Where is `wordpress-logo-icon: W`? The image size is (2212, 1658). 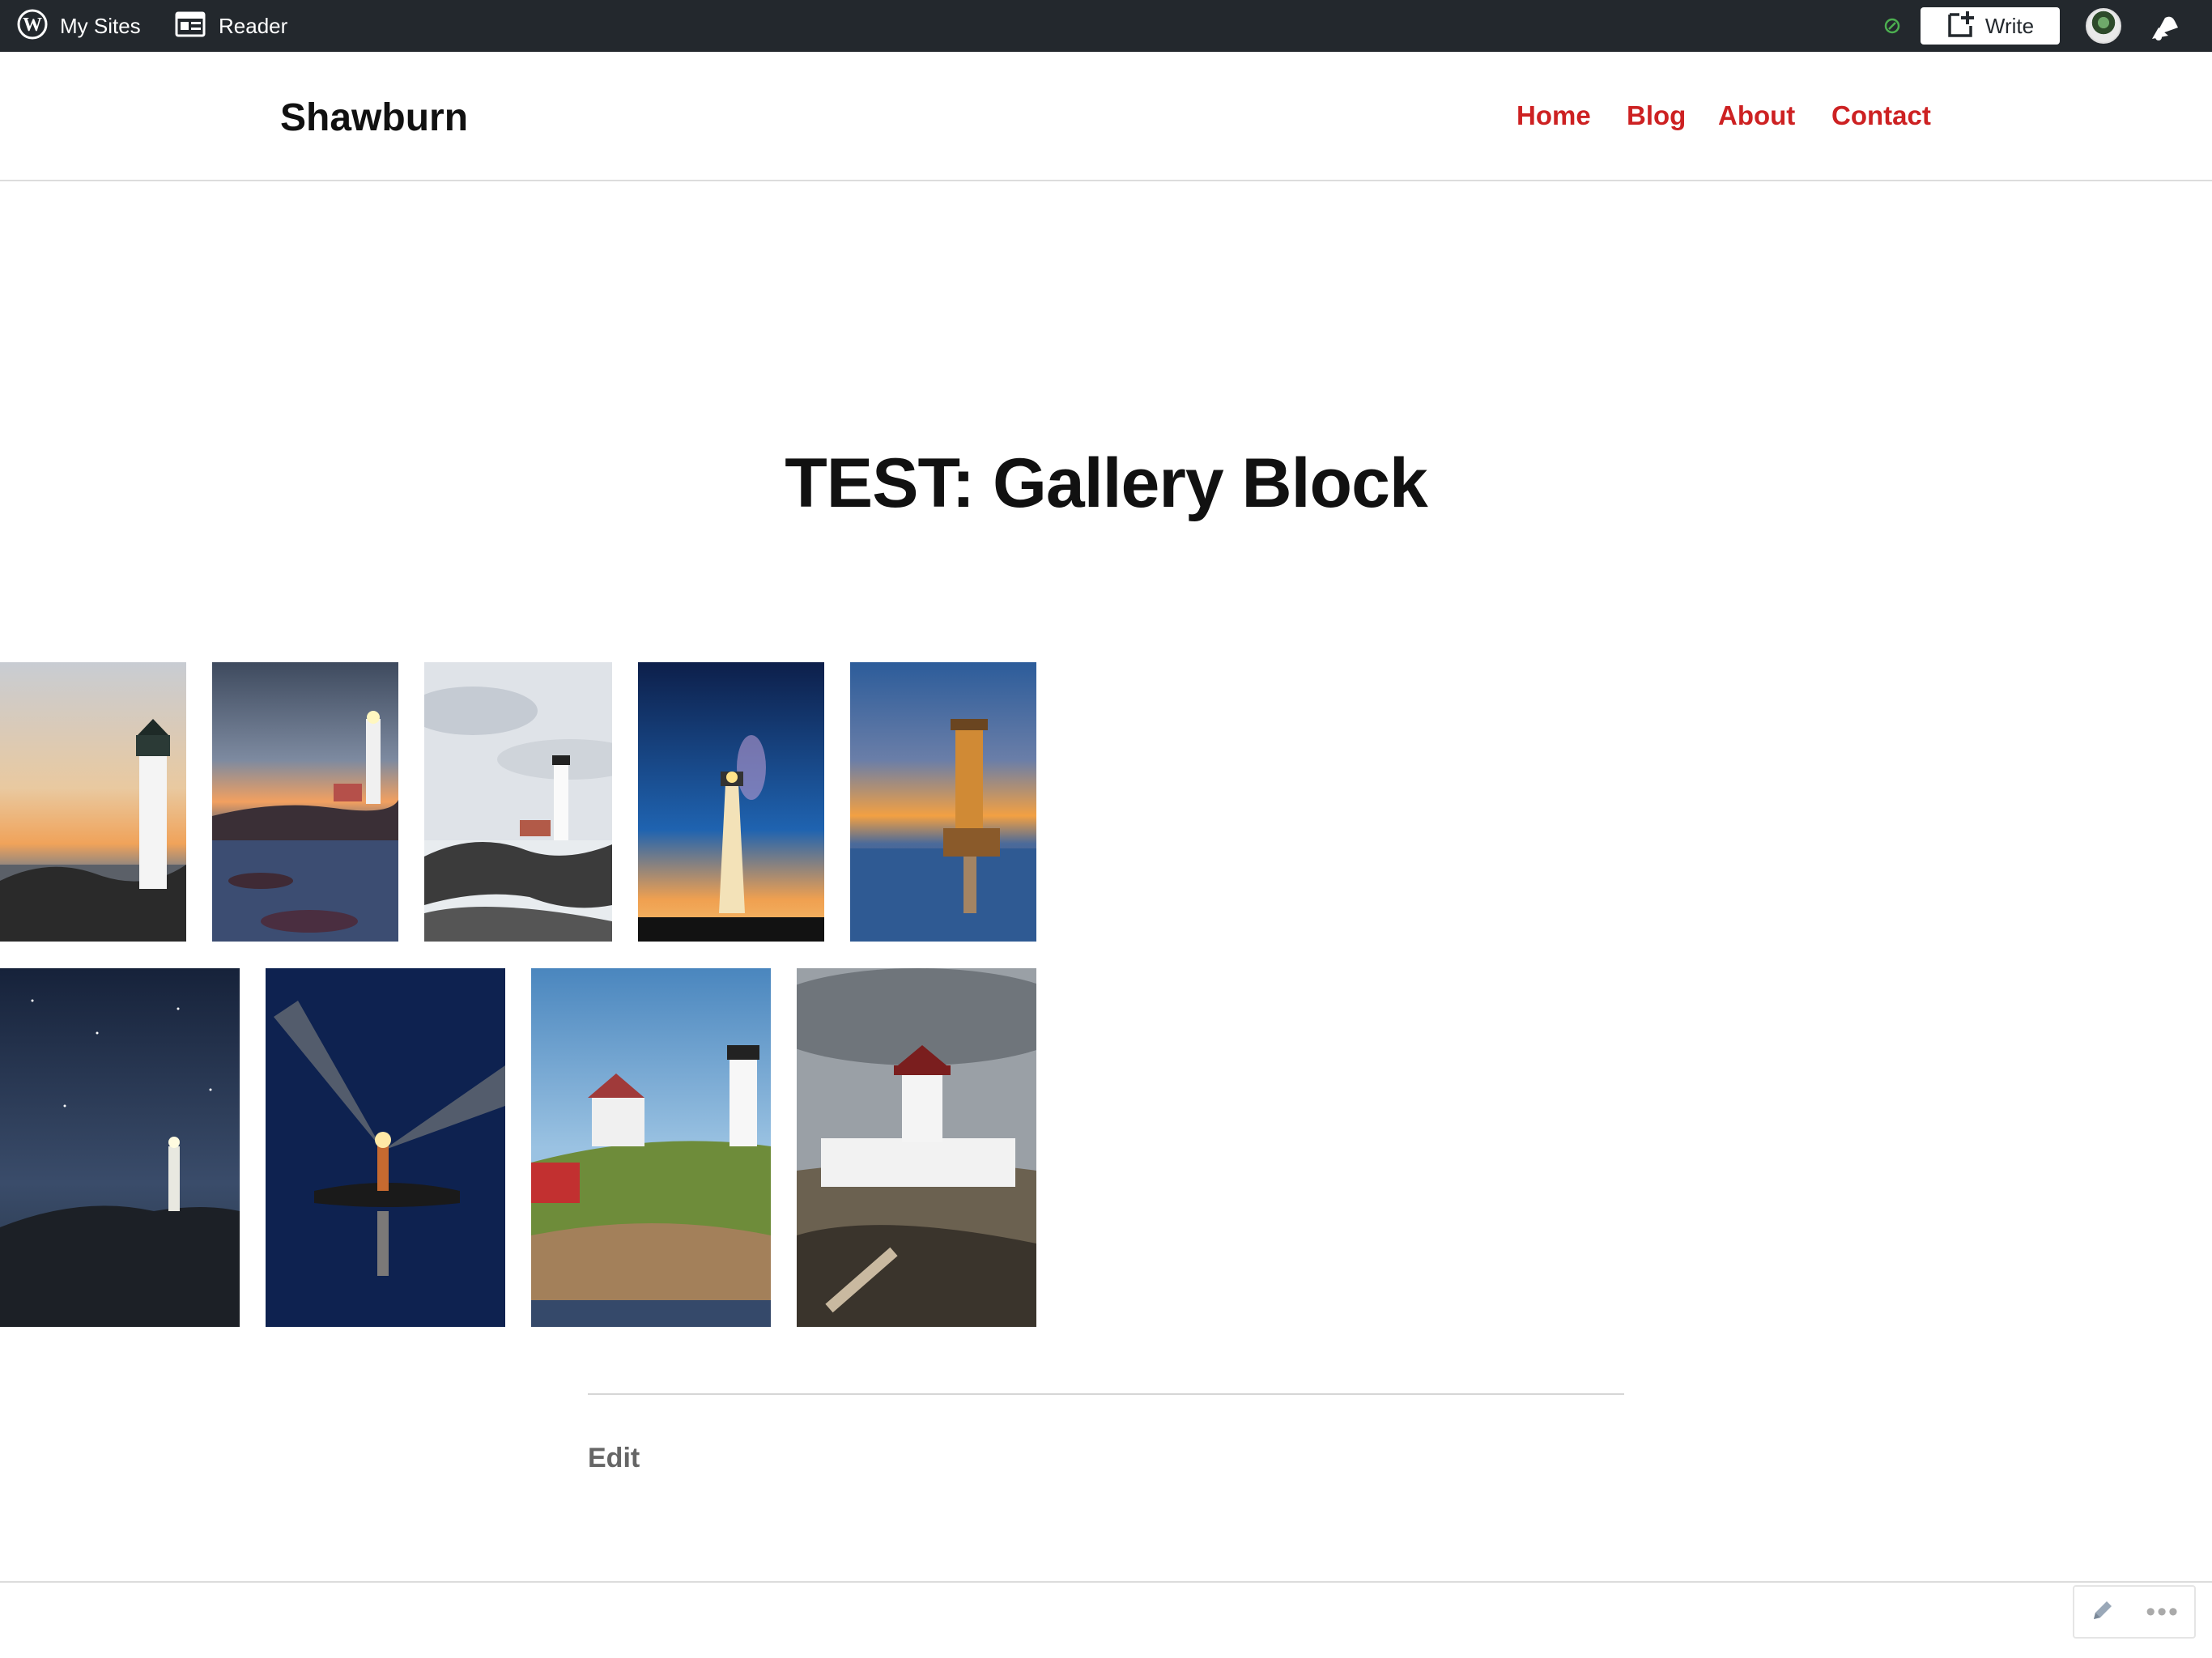 wordpress-logo-icon: W is located at coordinates (32, 26).